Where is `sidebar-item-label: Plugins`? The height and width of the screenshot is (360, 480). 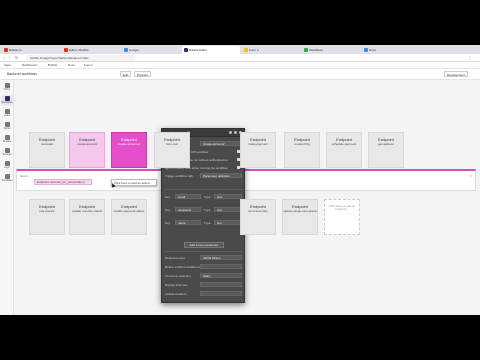
sidebar-item-label: Plugins is located at coordinates (7, 141).